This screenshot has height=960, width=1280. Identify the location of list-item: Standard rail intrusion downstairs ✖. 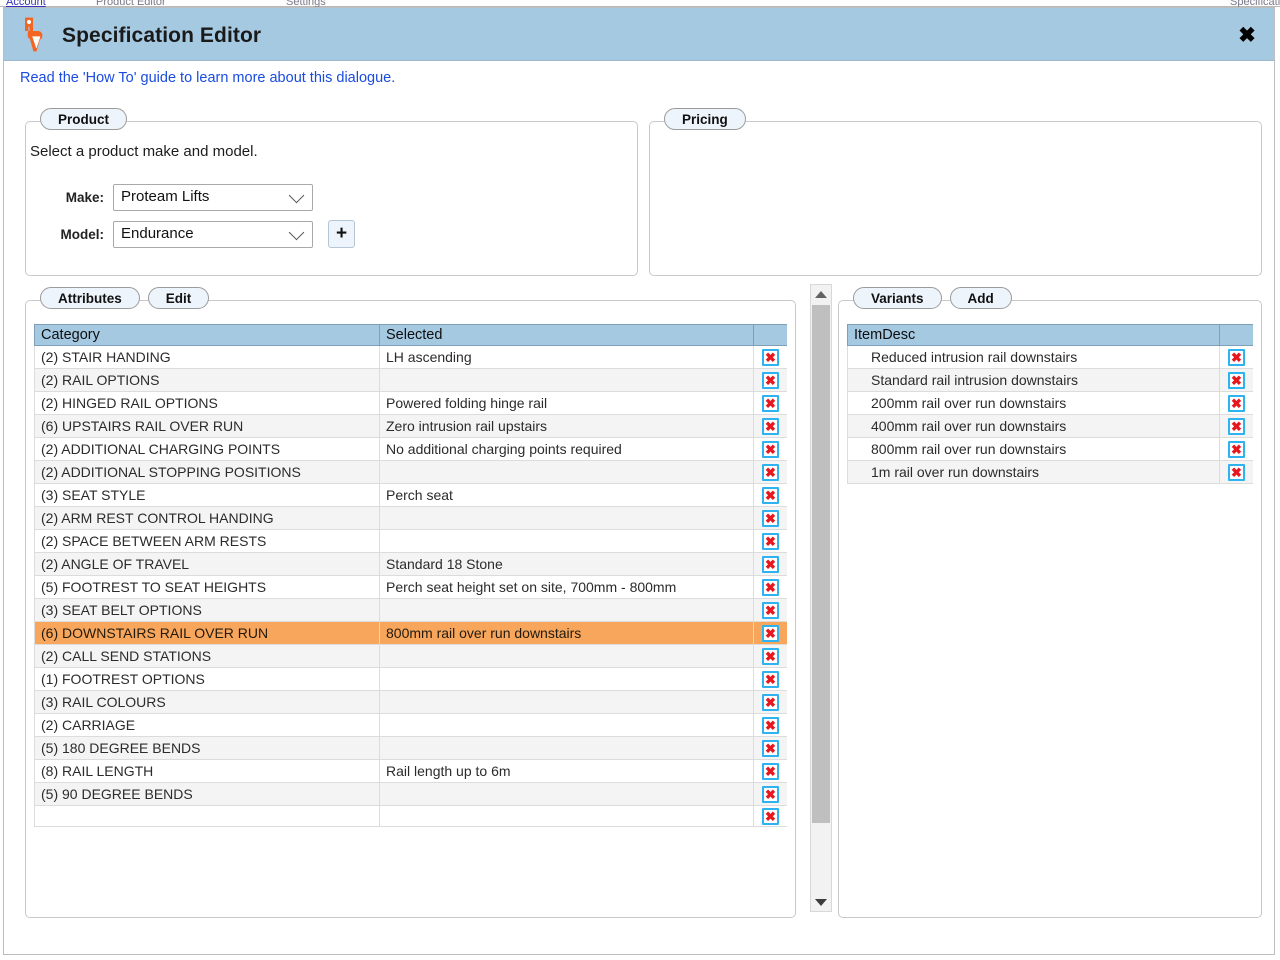
(1050, 380).